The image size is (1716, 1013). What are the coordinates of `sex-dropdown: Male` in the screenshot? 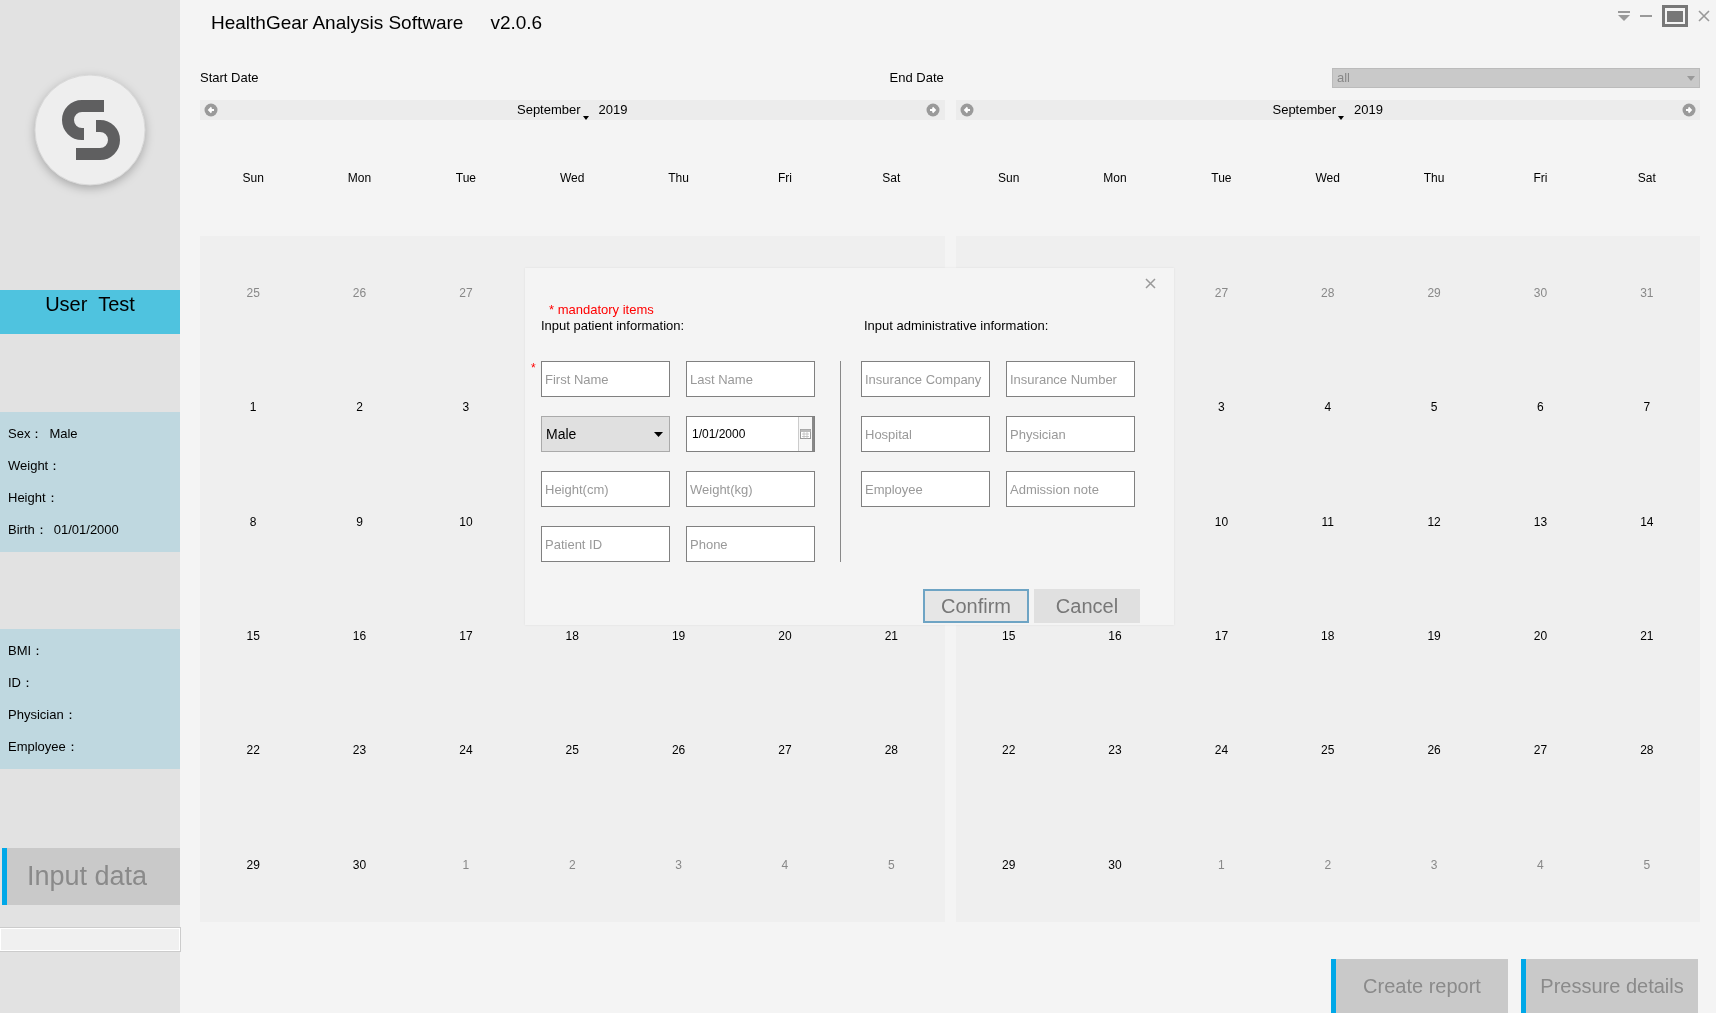 It's located at (605, 434).